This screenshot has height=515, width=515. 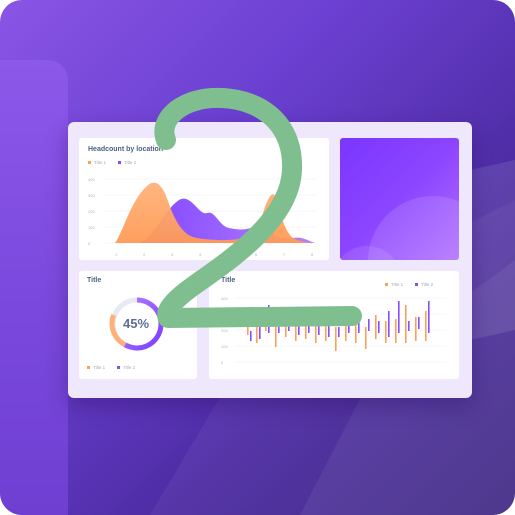 What do you see at coordinates (116, 254) in the screenshot?
I see `x-tick: 1` at bounding box center [116, 254].